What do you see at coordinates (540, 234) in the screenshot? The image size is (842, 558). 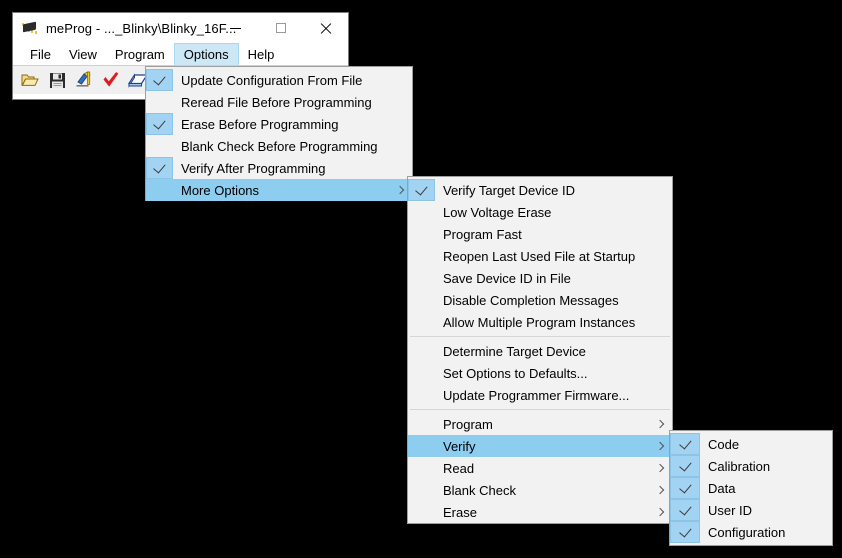 I see `menu-item-program-fast: Program Fast` at bounding box center [540, 234].